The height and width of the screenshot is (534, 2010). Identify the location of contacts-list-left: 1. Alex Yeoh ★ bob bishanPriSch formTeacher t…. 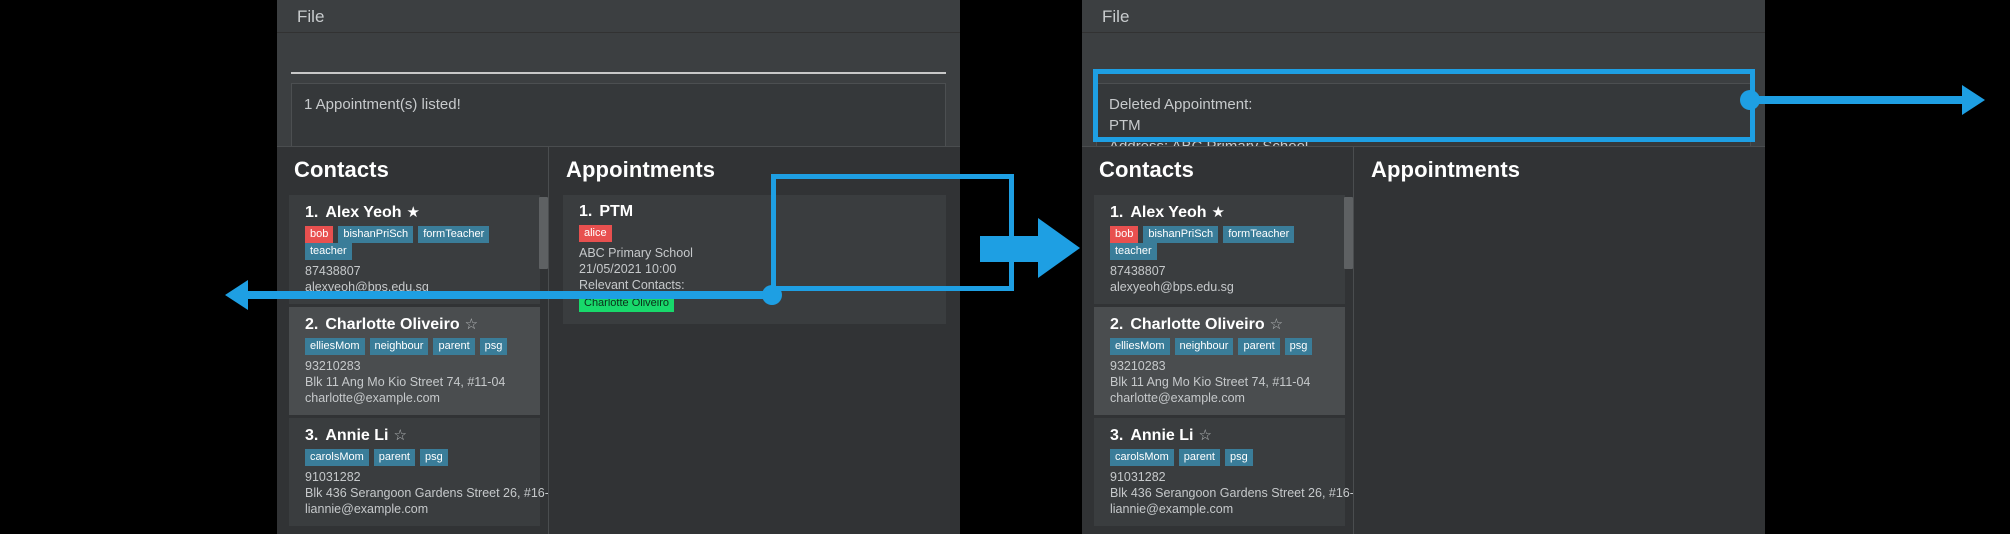
(419, 364).